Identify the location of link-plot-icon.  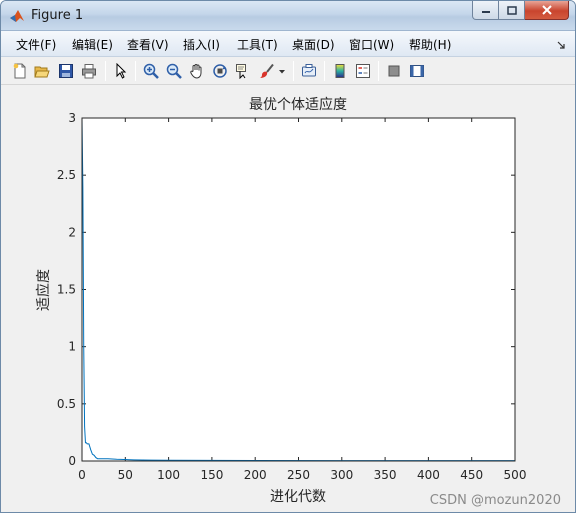
(309, 71).